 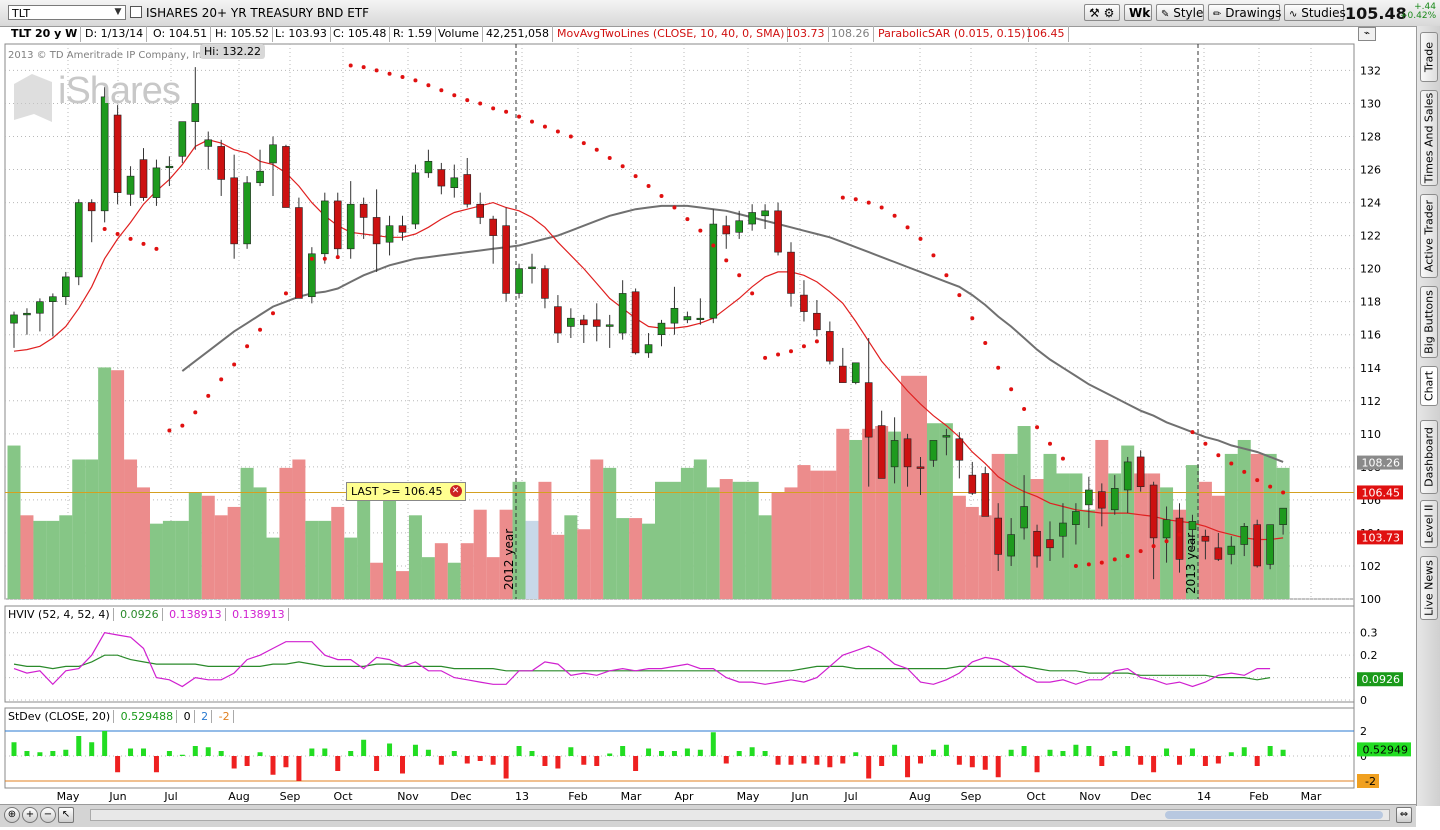 I want to click on x-tick-label: Dec, so click(x=460, y=796).